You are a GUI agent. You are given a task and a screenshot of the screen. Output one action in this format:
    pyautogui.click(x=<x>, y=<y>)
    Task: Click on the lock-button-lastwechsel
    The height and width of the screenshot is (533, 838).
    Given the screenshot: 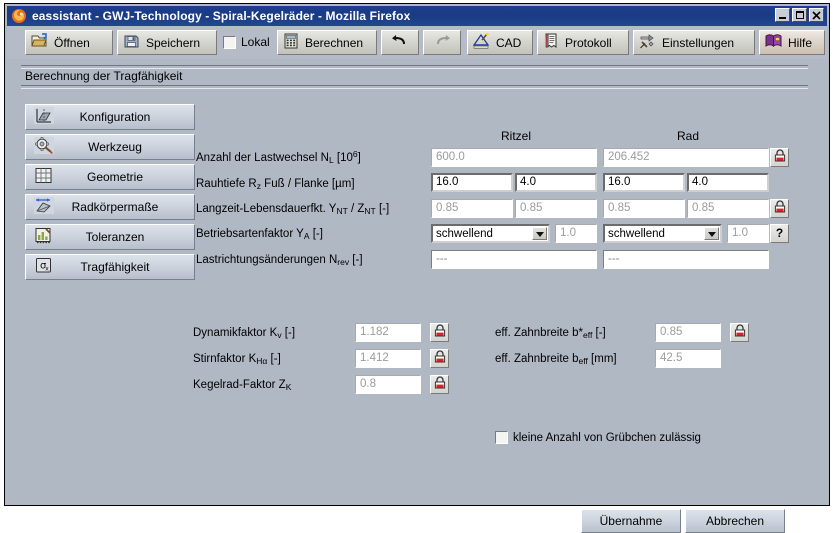 What is the action you would take?
    pyautogui.click(x=779, y=157)
    